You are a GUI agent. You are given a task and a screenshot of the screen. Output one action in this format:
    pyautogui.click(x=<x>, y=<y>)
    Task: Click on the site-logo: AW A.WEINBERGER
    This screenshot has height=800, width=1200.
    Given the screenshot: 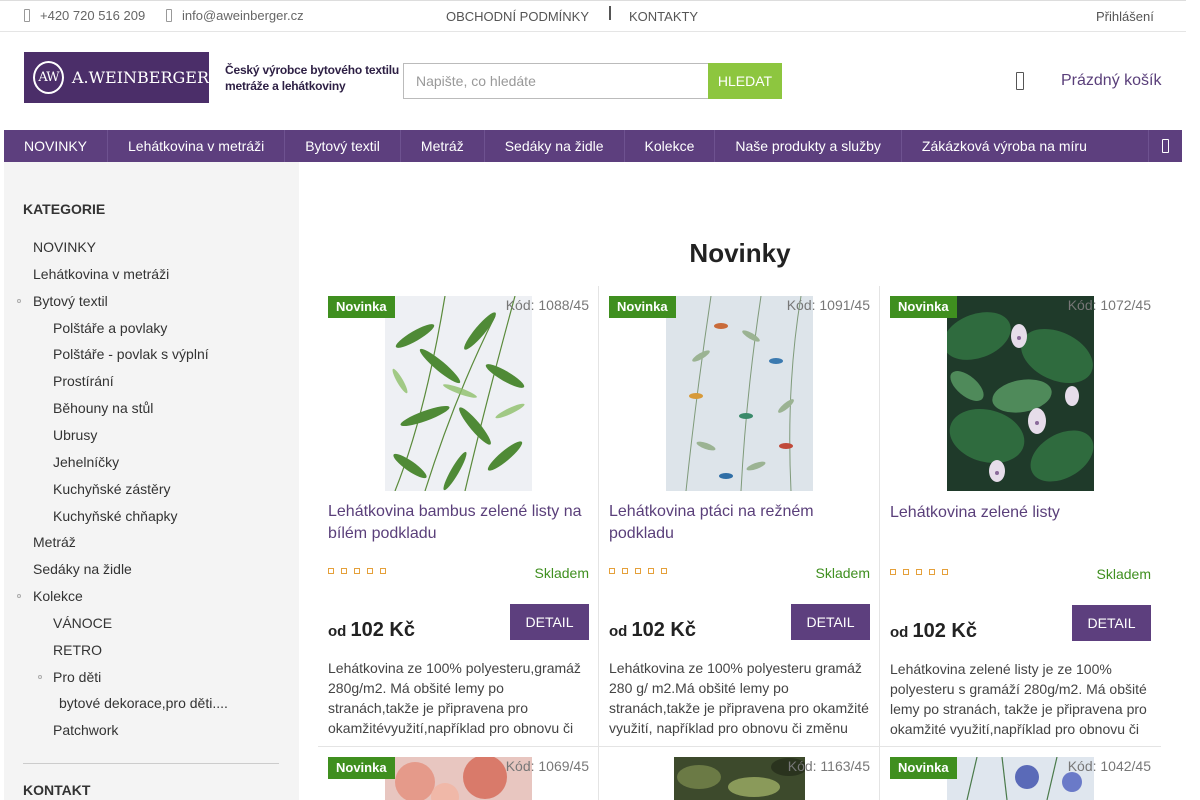 What is the action you would take?
    pyautogui.click(x=116, y=77)
    